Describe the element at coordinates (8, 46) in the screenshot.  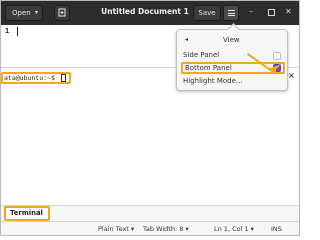
I see `line-number-gutter: 1` at that location.